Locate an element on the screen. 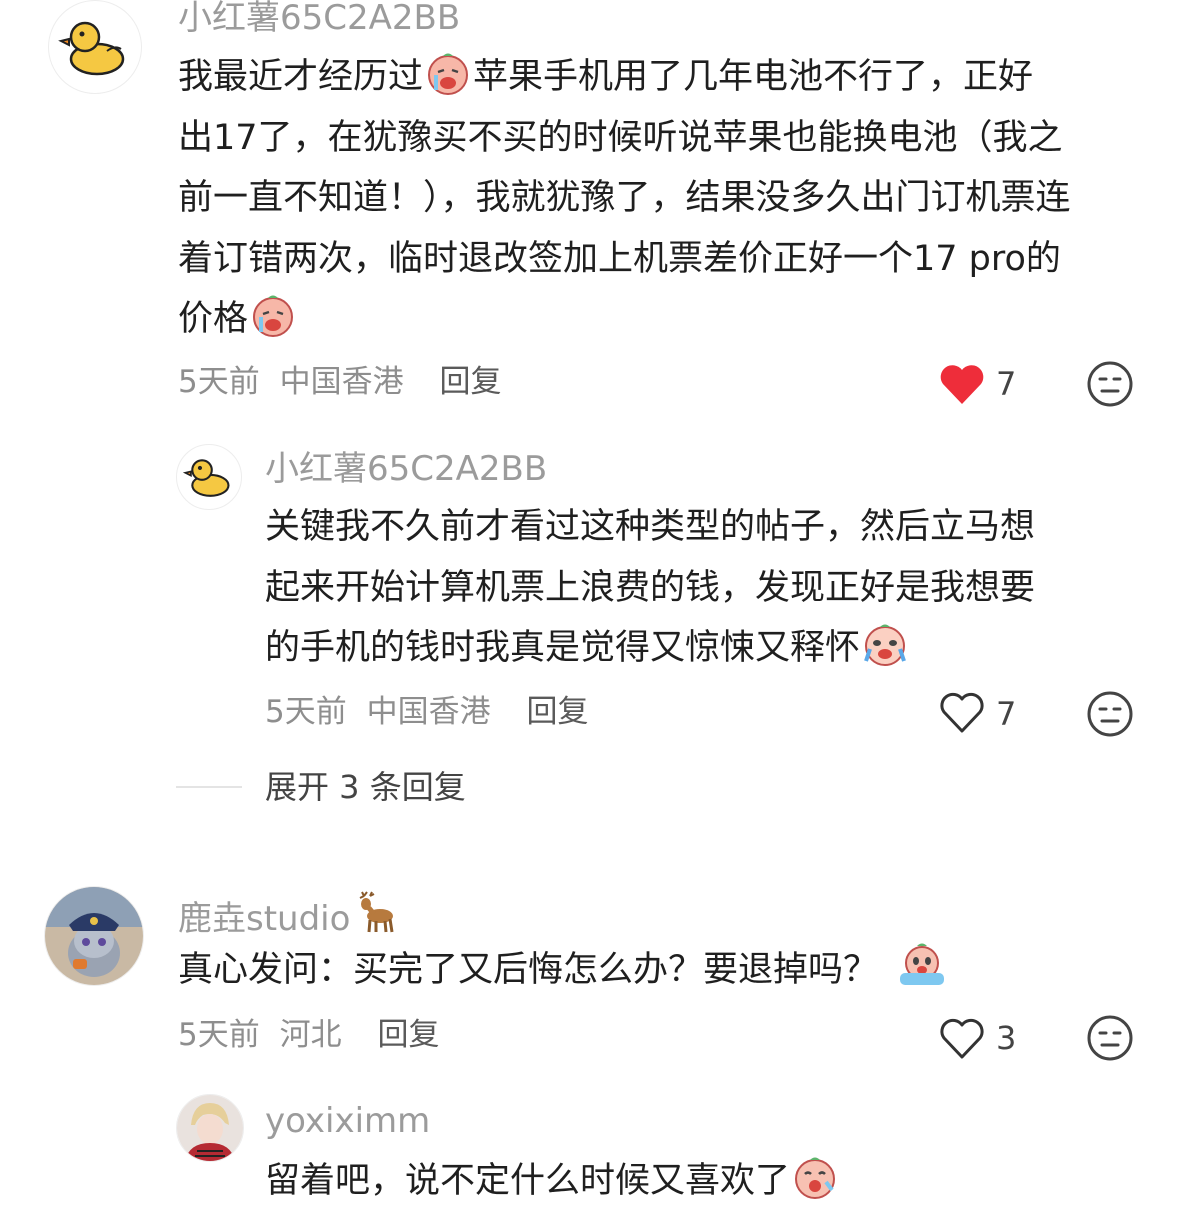 Image resolution: width=1179 pixels, height=1225 pixels. comment-line: 苹果手机用了几年电池不行了，正好 is located at coordinates (753, 77).